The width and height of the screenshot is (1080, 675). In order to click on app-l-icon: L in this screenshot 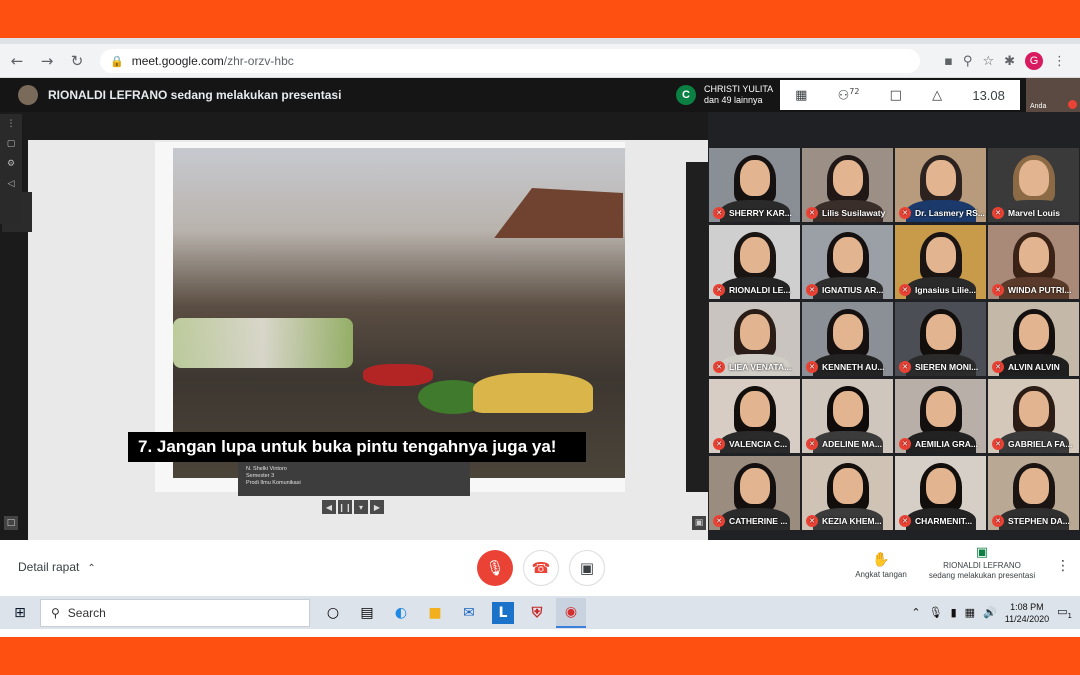, I will do `click(503, 612)`.